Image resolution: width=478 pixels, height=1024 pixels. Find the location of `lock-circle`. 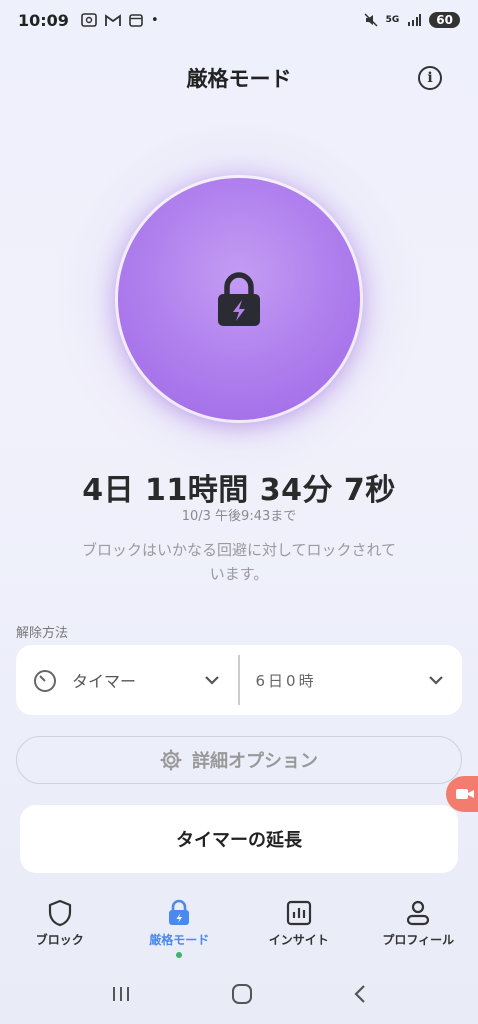

lock-circle is located at coordinates (239, 299).